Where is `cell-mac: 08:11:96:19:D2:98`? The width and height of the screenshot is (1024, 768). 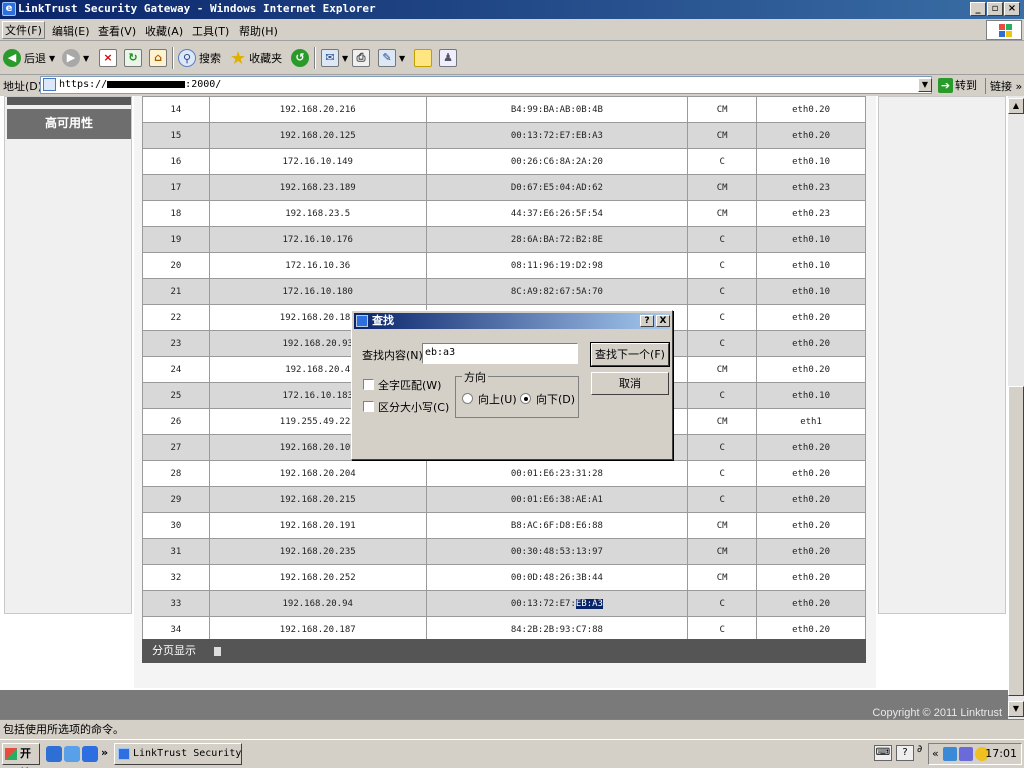 cell-mac: 08:11:96:19:D2:98 is located at coordinates (557, 265).